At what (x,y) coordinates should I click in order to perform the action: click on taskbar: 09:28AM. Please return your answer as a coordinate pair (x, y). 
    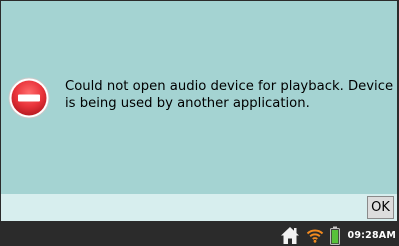
    Looking at the image, I should click on (199, 235).